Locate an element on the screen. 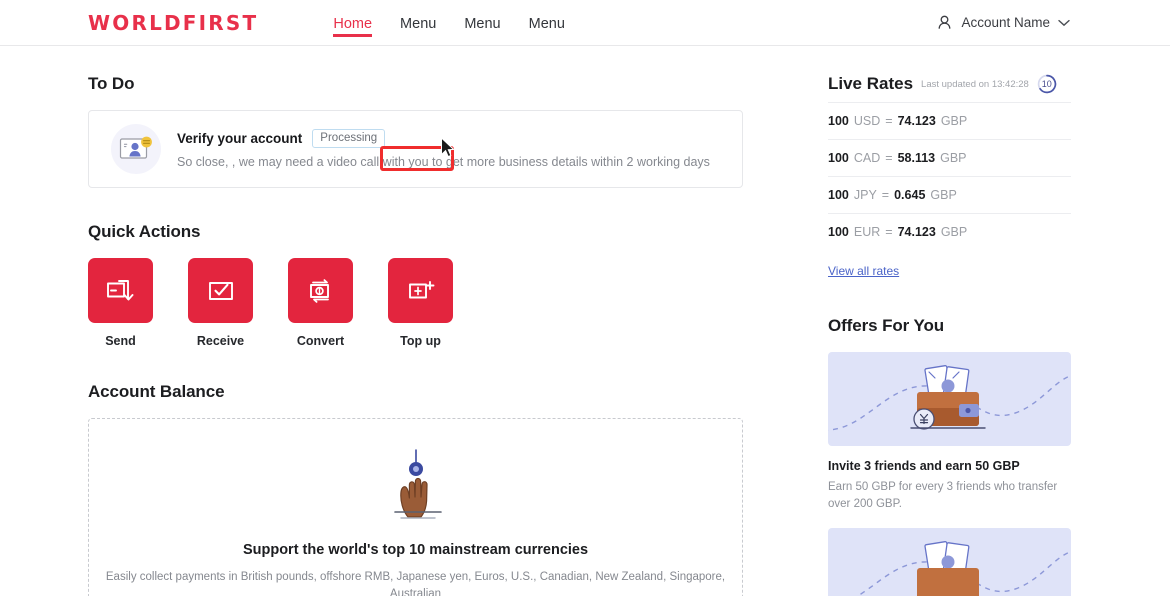 Image resolution: width=1170 pixels, height=596 pixels. hand-catching-coin-icon is located at coordinates (416, 488).